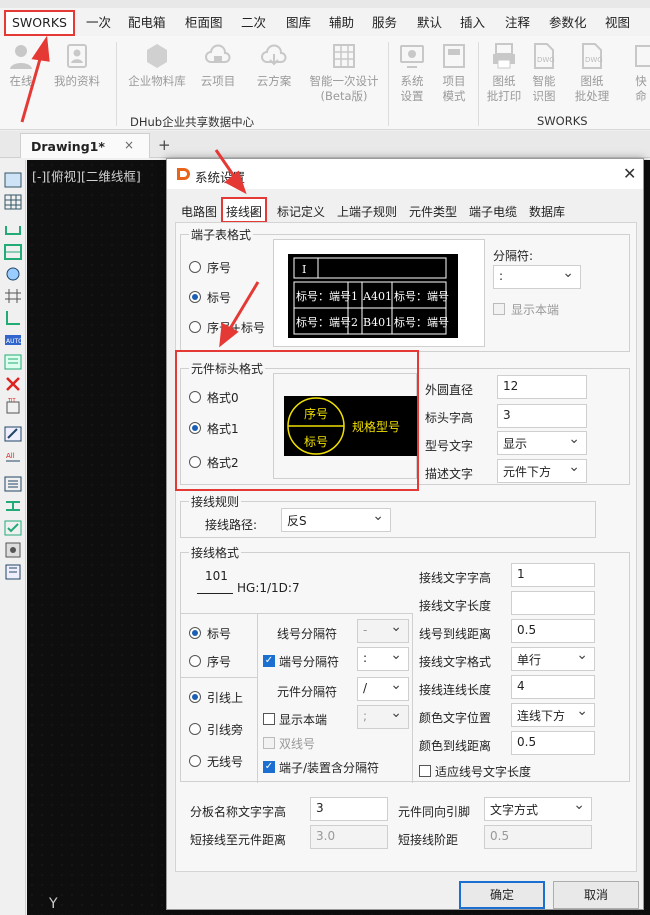 The image size is (650, 915). What do you see at coordinates (147, 23) in the screenshot?
I see `tab-distribution-box: 配电箱` at bounding box center [147, 23].